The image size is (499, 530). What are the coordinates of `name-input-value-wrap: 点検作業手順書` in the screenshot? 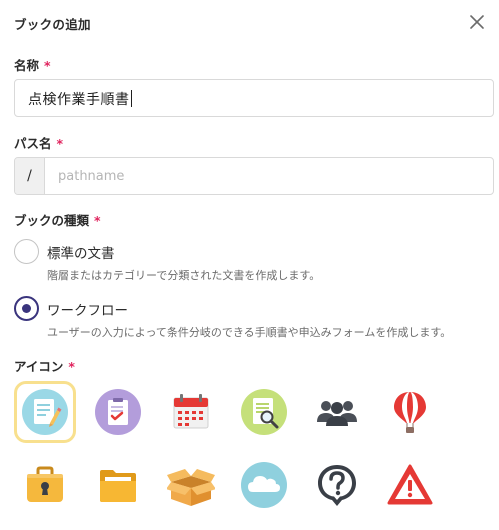 It's located at (80, 99).